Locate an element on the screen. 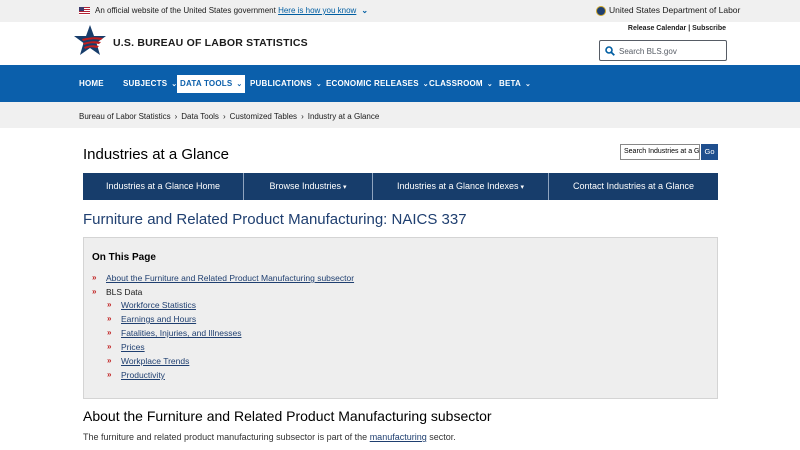  fatalities-injuries-link: Fatalities, Injuries, and Illnesses is located at coordinates (181, 333).